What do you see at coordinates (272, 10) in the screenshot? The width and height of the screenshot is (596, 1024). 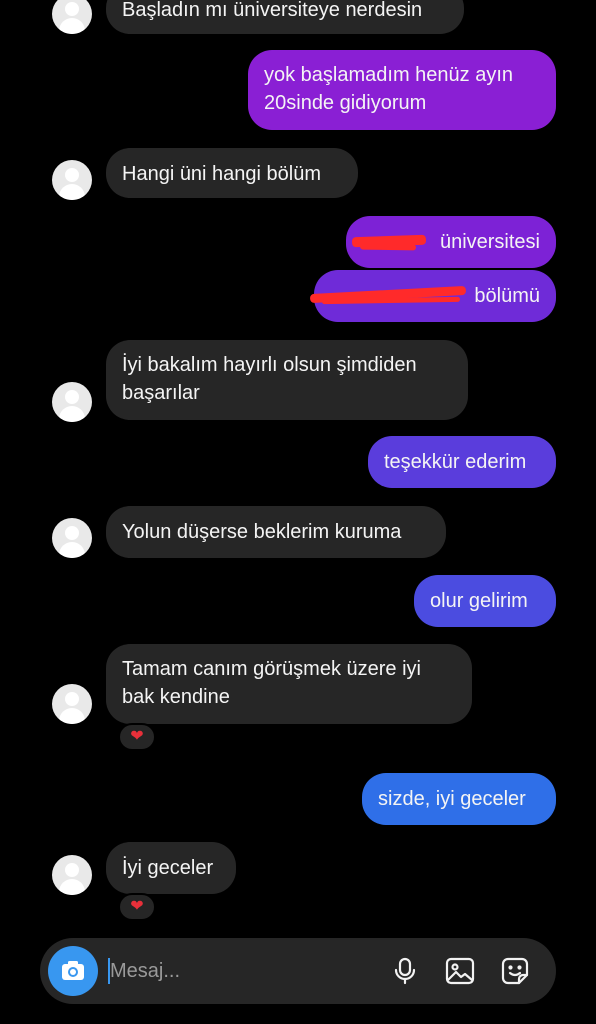 I see `message-text: Başladın mı üniversiteye nerdesin` at bounding box center [272, 10].